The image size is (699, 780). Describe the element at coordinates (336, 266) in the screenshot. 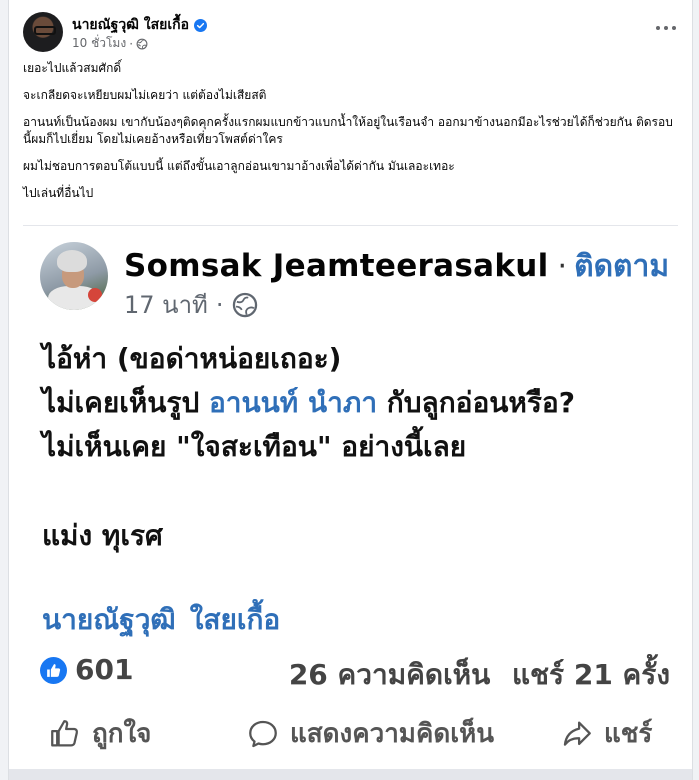

I see `shared-author-name: Somsak Jeamteerasakul` at that location.